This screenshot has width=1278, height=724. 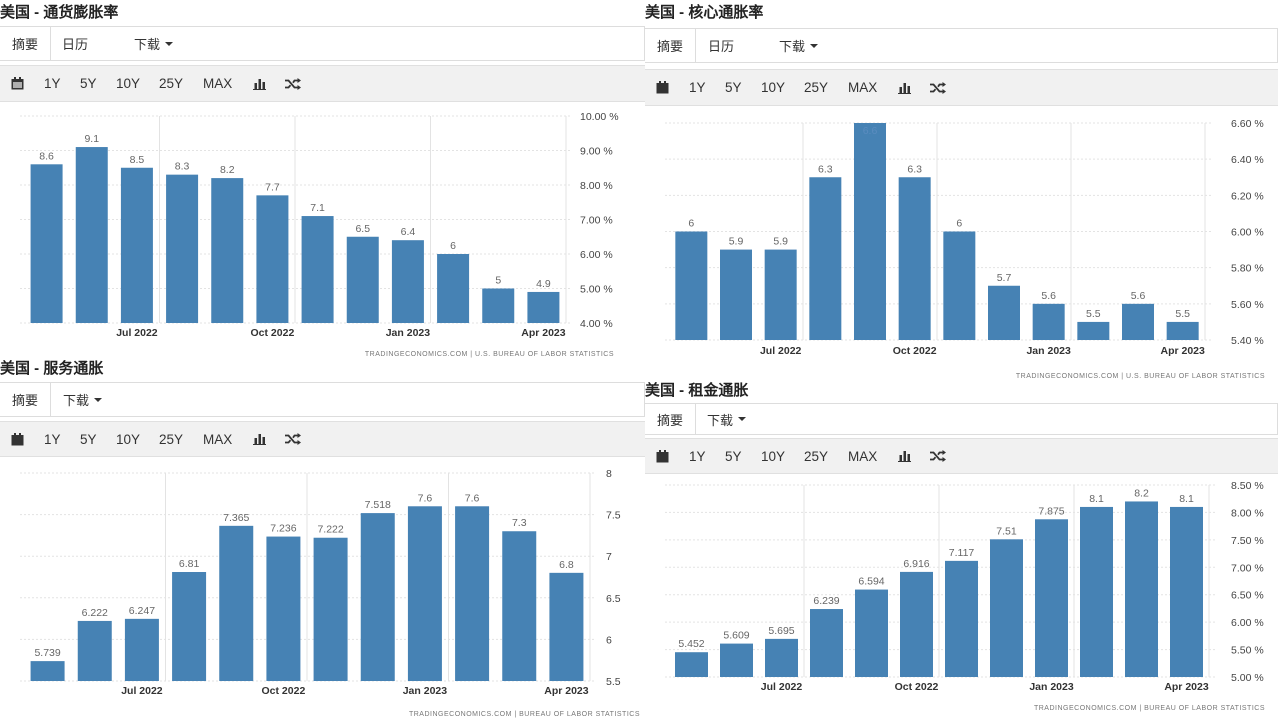 What do you see at coordinates (137, 333) in the screenshot?
I see `x-tick-label: Jul 2022` at bounding box center [137, 333].